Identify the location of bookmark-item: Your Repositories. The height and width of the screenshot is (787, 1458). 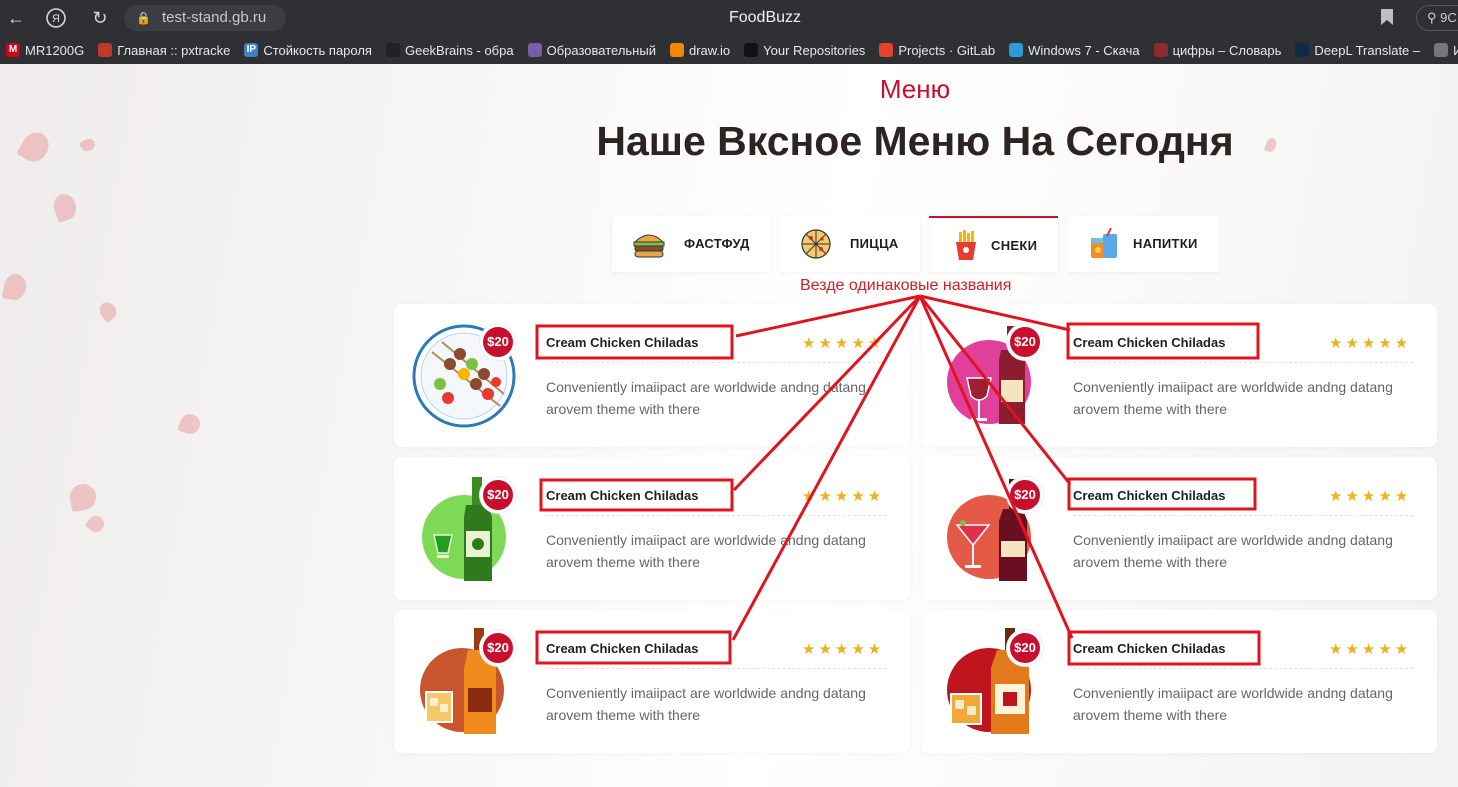
(804, 50).